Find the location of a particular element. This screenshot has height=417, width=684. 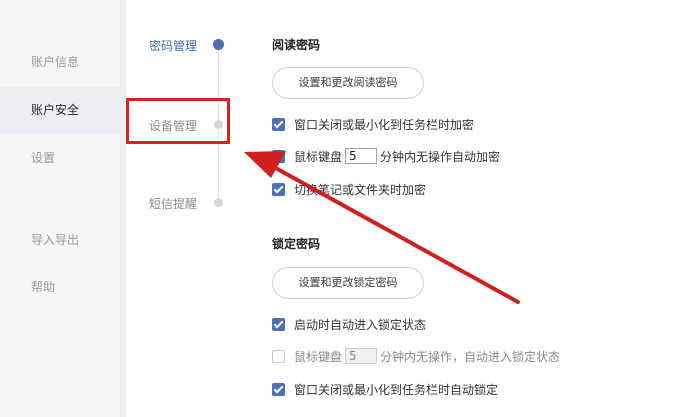

lock-password-title: 锁定密码 is located at coordinates (296, 244).